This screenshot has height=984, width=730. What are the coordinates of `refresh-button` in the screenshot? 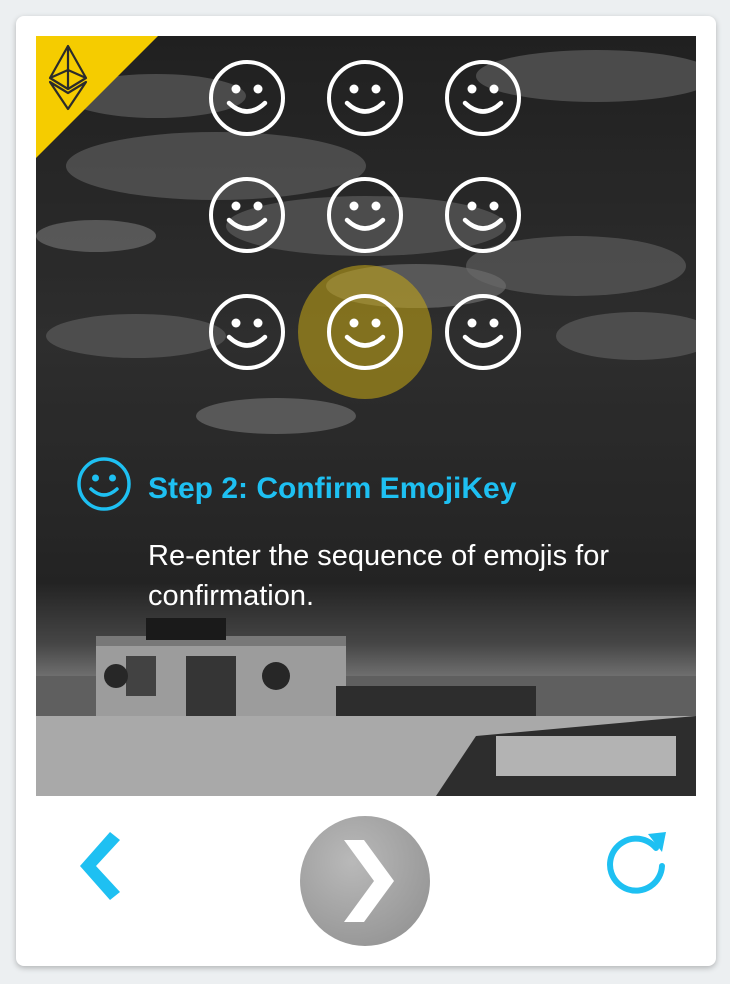 It's located at (636, 860).